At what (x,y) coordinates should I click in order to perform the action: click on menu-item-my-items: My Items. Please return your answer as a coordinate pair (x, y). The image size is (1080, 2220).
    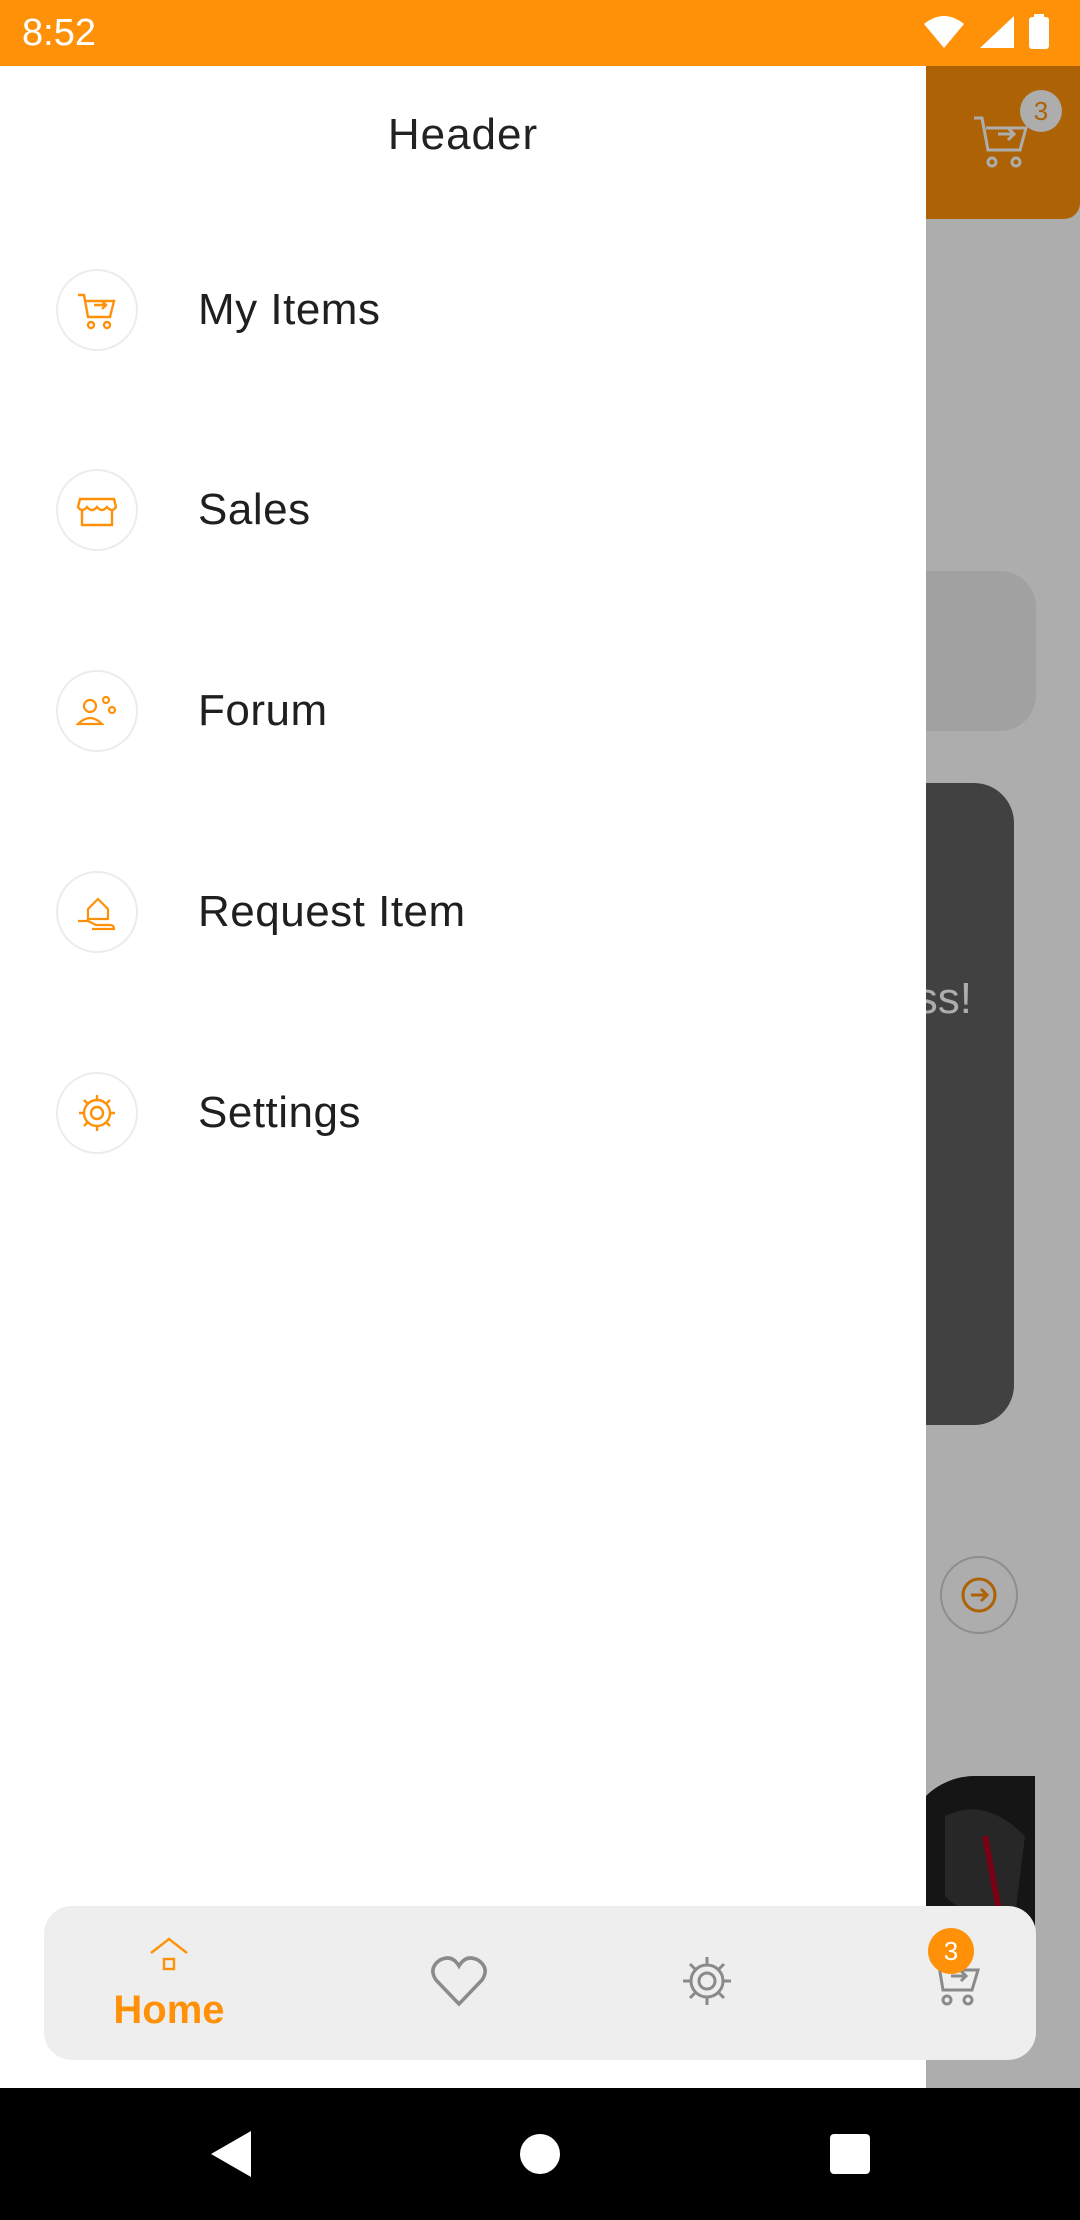
    Looking at the image, I should click on (466, 310).